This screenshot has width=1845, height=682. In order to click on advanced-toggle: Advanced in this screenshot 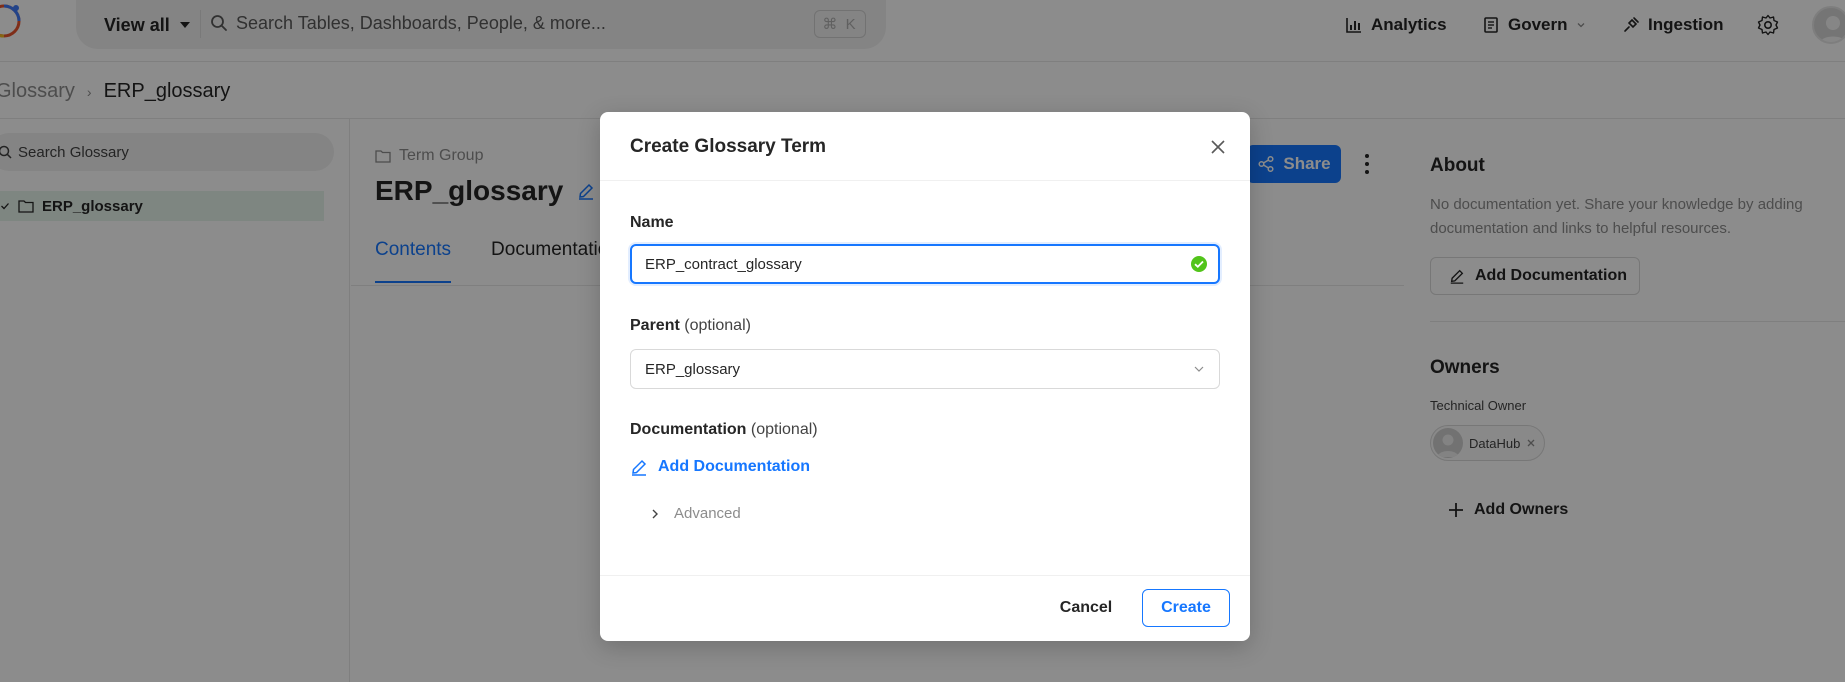, I will do `click(695, 513)`.